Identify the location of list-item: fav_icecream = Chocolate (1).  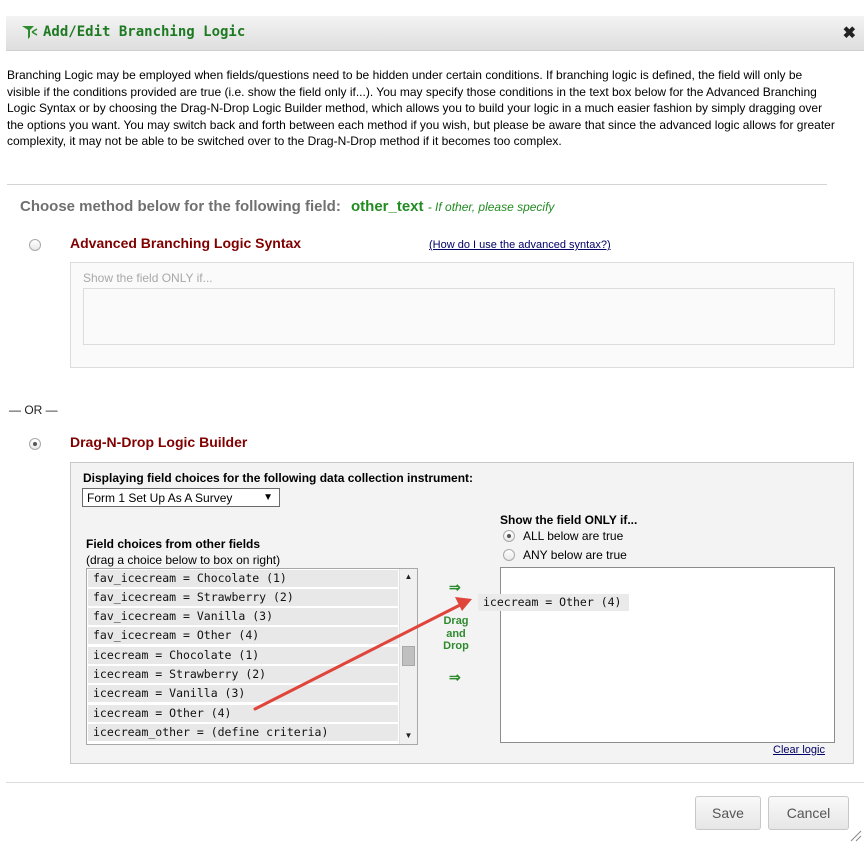
(243, 578).